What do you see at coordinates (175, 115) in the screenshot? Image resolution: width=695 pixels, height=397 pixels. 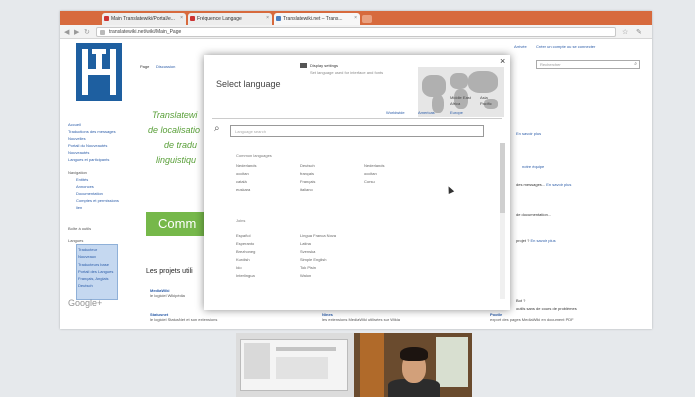 I see `hero-line: Translatewi` at bounding box center [175, 115].